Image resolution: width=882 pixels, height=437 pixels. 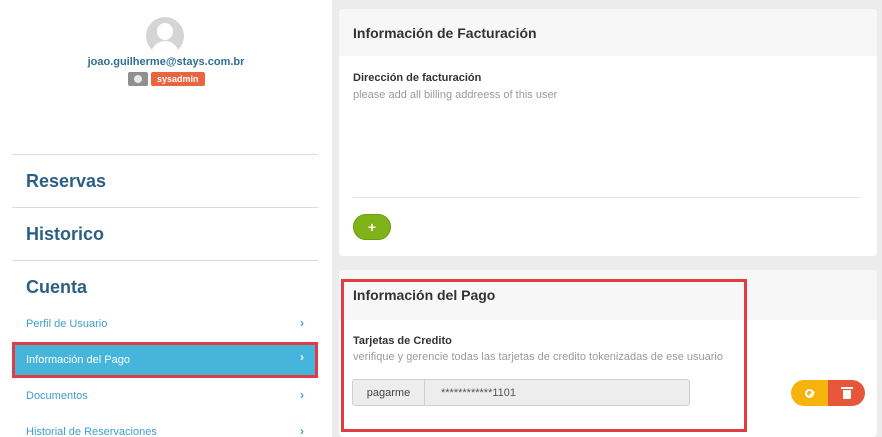 I want to click on billing-panel-title: Información de Facturación, so click(x=608, y=32).